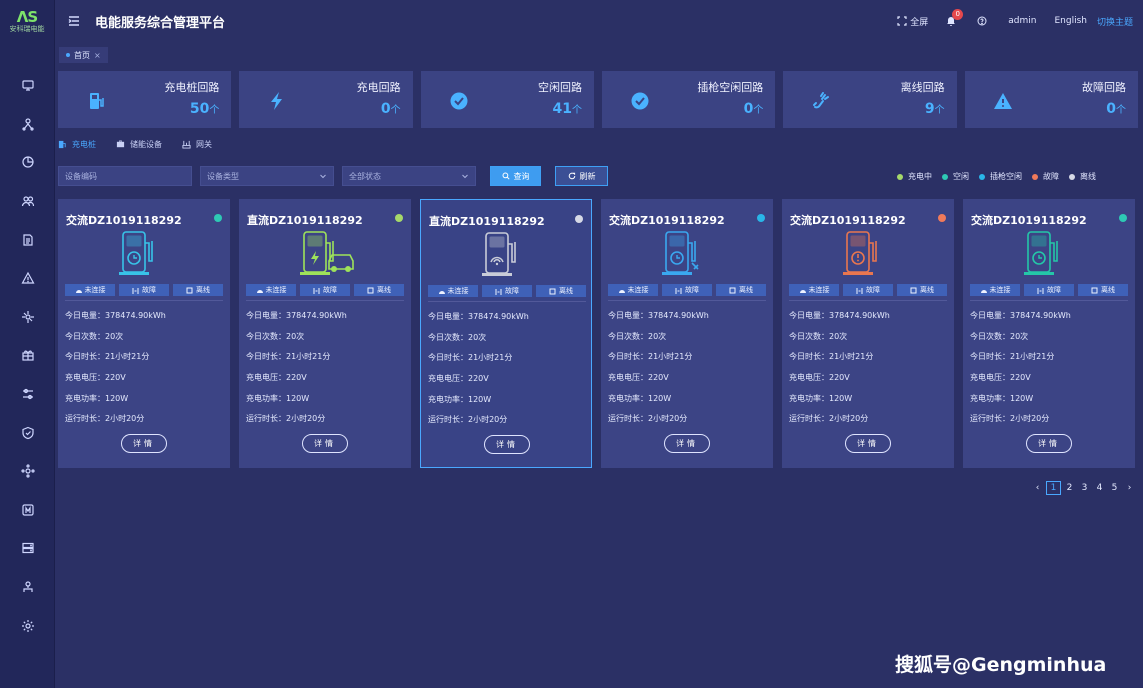  I want to click on page-button: 4, so click(1099, 488).